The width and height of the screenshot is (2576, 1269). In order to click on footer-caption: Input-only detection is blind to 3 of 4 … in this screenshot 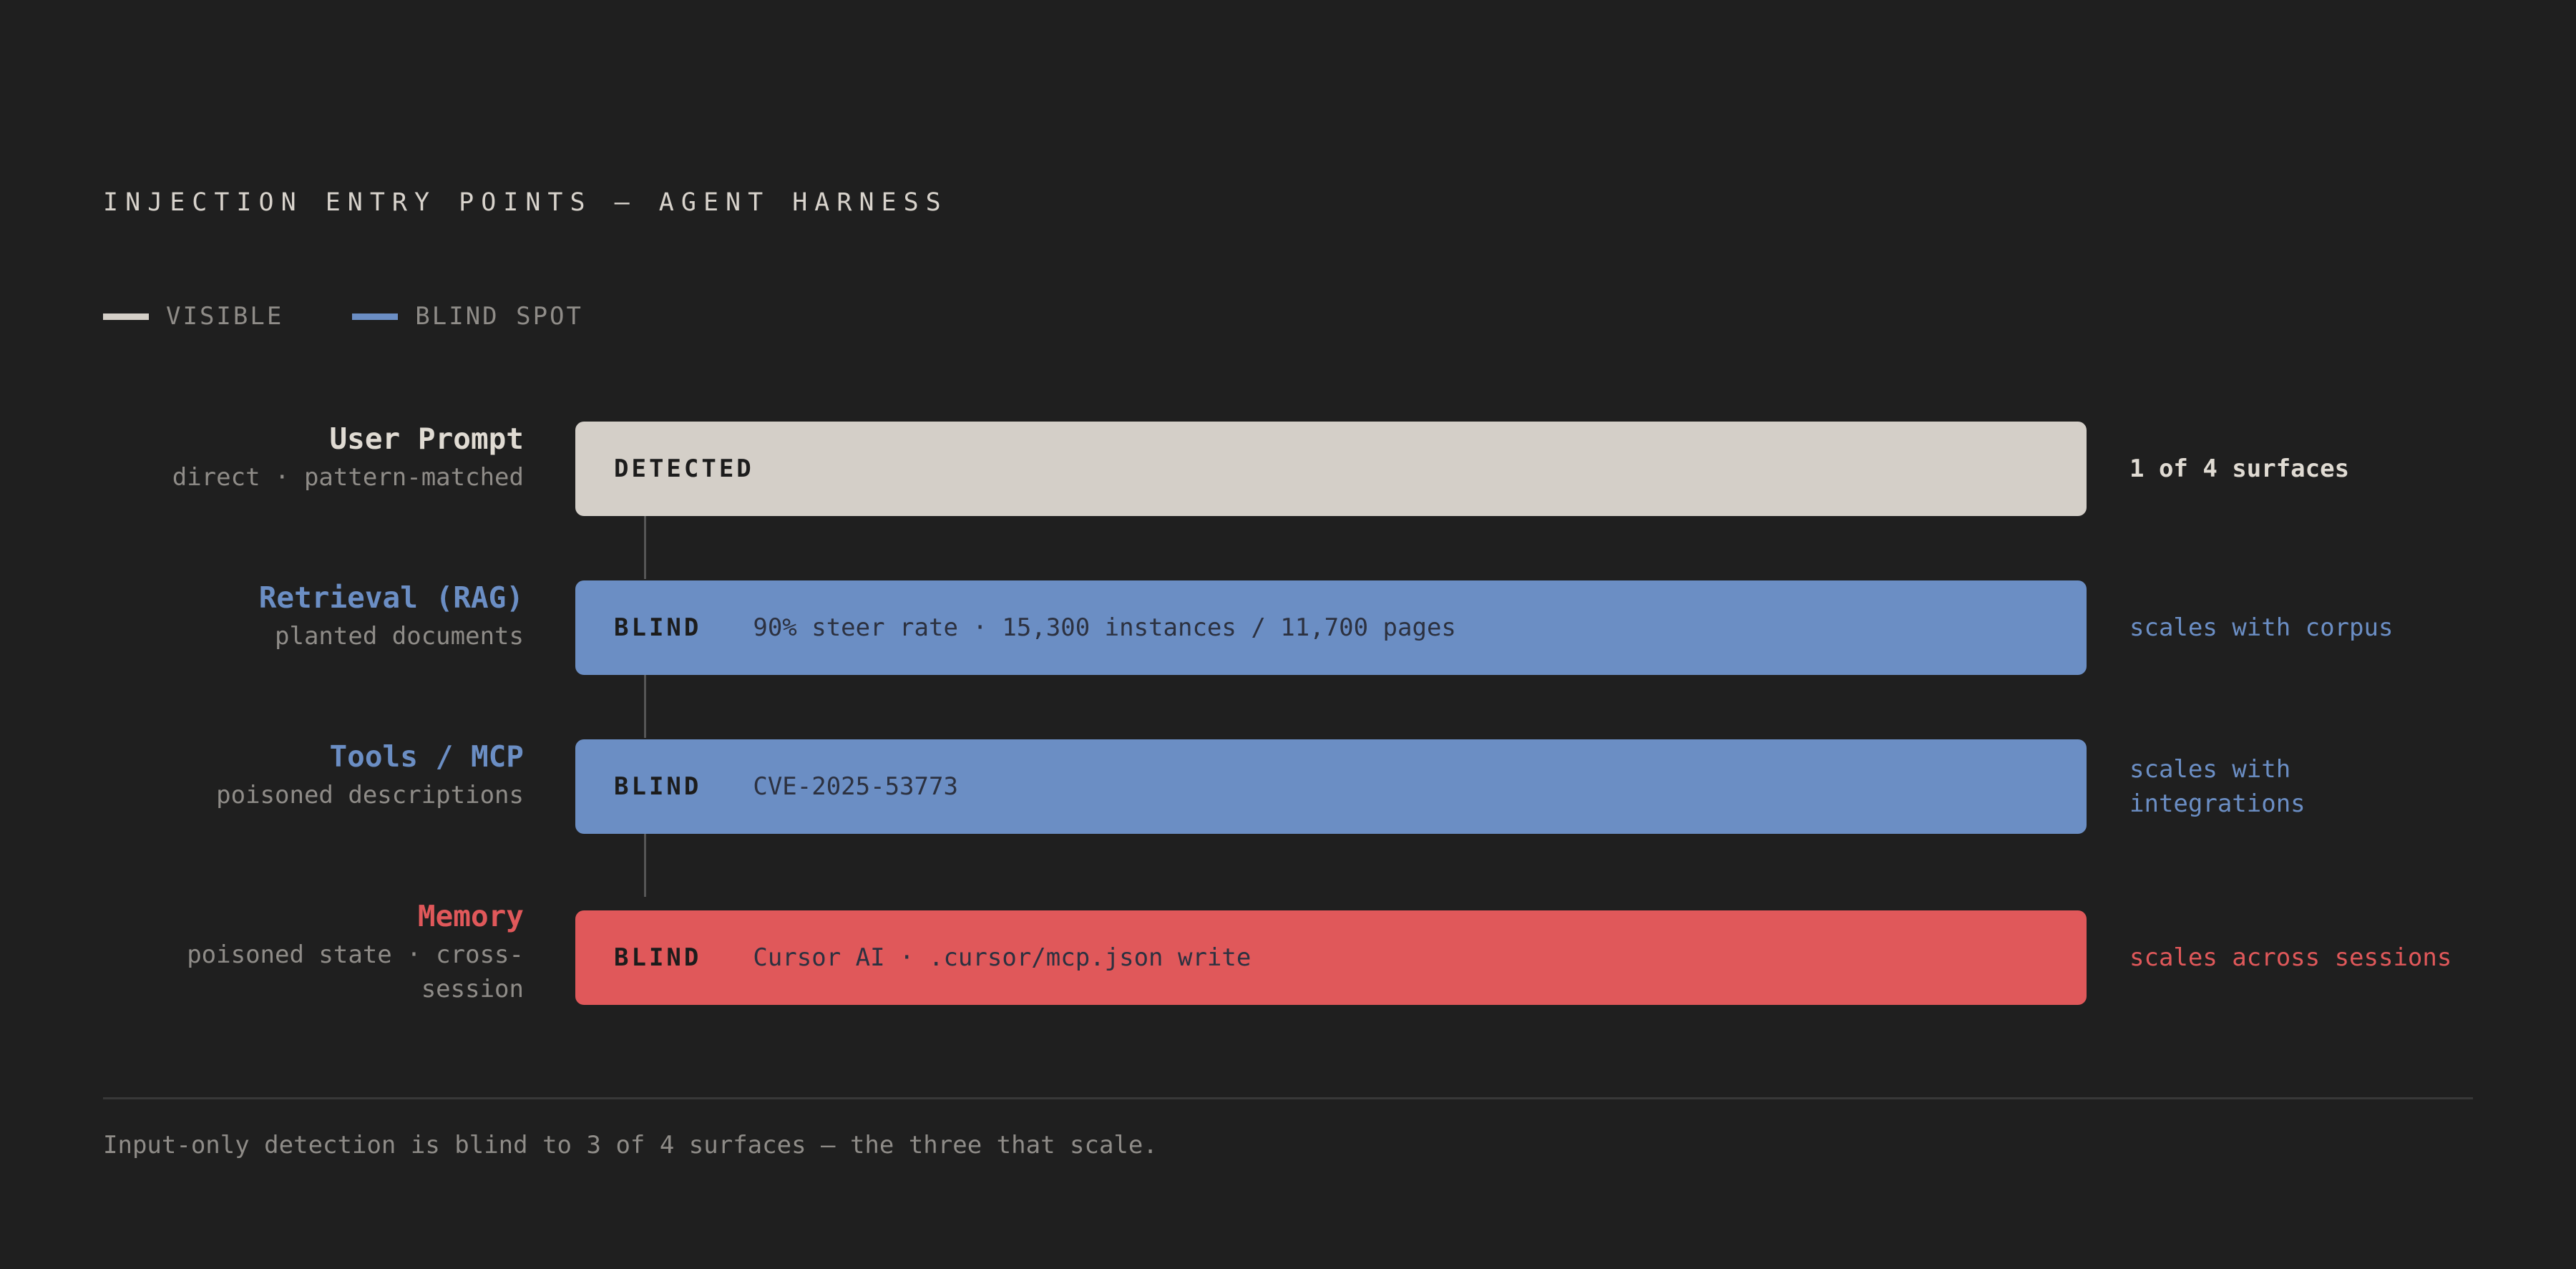, I will do `click(630, 1145)`.